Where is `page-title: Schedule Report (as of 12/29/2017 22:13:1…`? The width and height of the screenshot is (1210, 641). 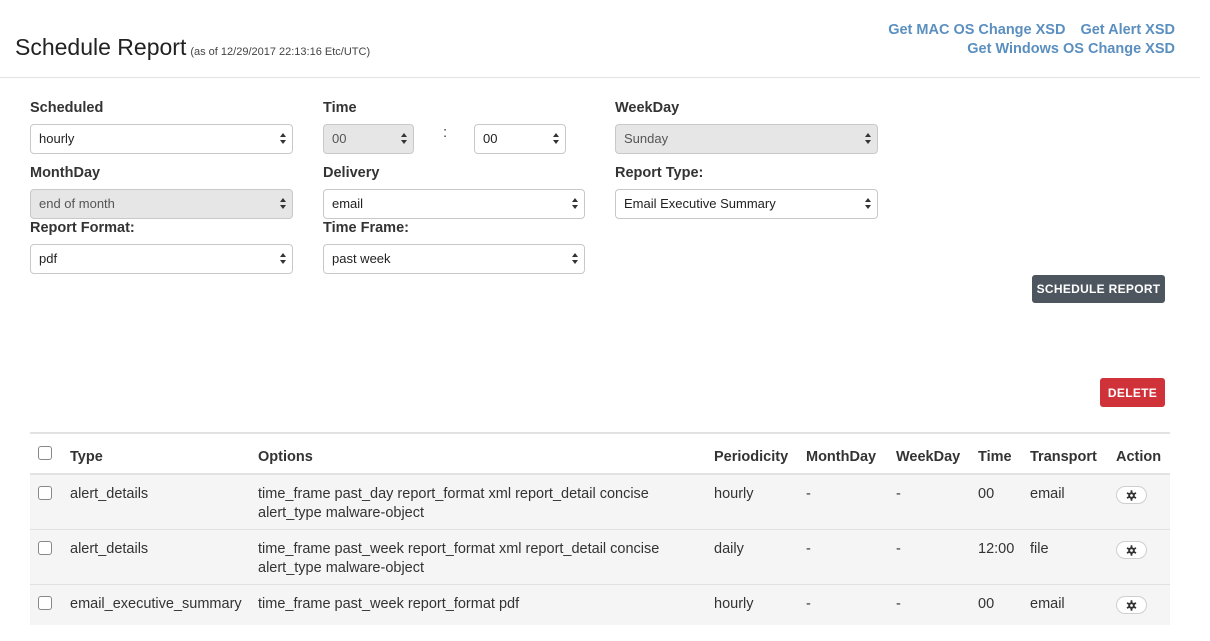 page-title: Schedule Report (as of 12/29/2017 22:13:1… is located at coordinates (192, 47).